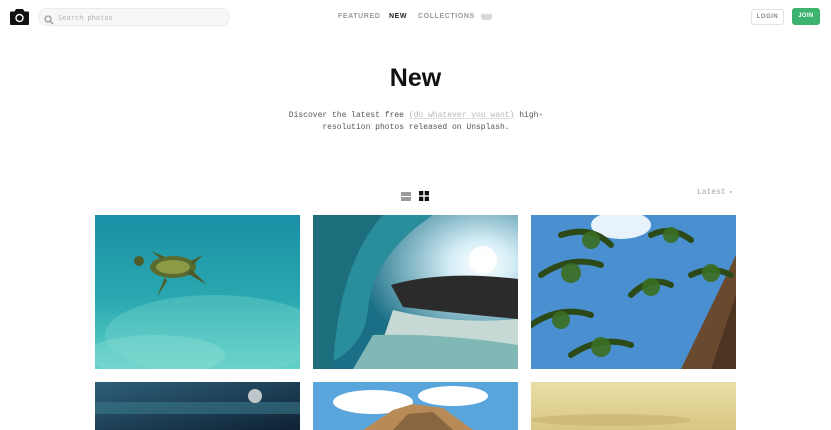 This screenshot has height=430, width=831. Describe the element at coordinates (767, 17) in the screenshot. I see `login-button: LOGIN` at that location.